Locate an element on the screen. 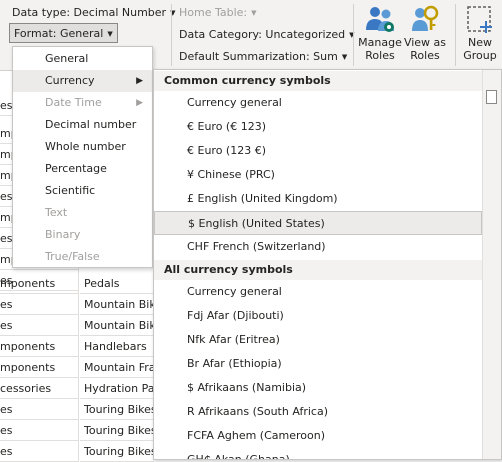  grid-cell: Handlebars is located at coordinates (117, 346).